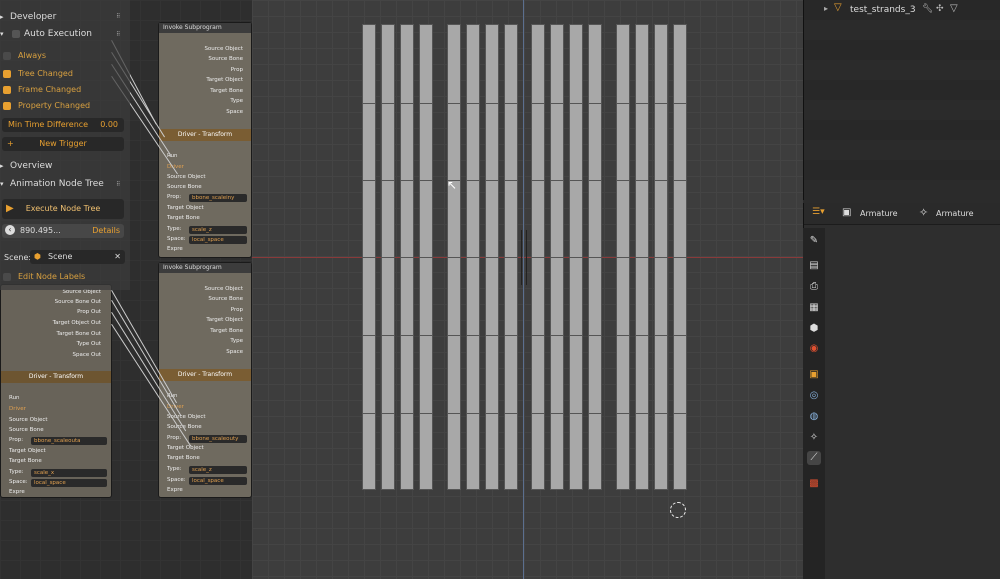 This screenshot has width=1000, height=579. What do you see at coordinates (57, 184) in the screenshot?
I see `animation-tree-label: Animation Node Tree` at bounding box center [57, 184].